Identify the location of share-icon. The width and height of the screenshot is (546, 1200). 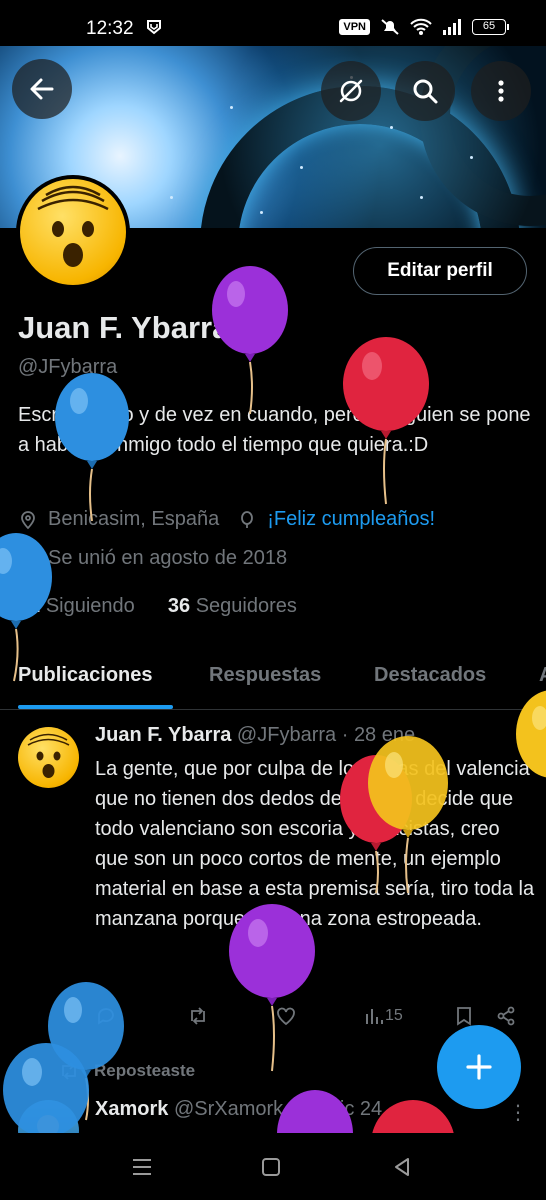
(506, 1016).